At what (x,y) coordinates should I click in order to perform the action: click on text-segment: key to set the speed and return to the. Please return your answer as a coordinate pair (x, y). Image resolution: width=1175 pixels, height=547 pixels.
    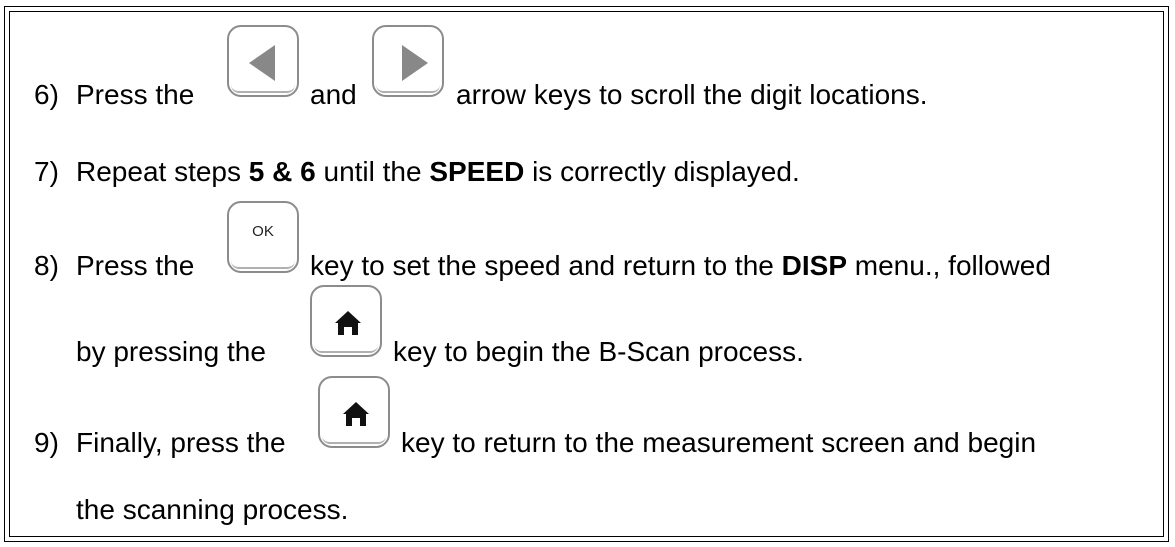
    Looking at the image, I should click on (546, 265).